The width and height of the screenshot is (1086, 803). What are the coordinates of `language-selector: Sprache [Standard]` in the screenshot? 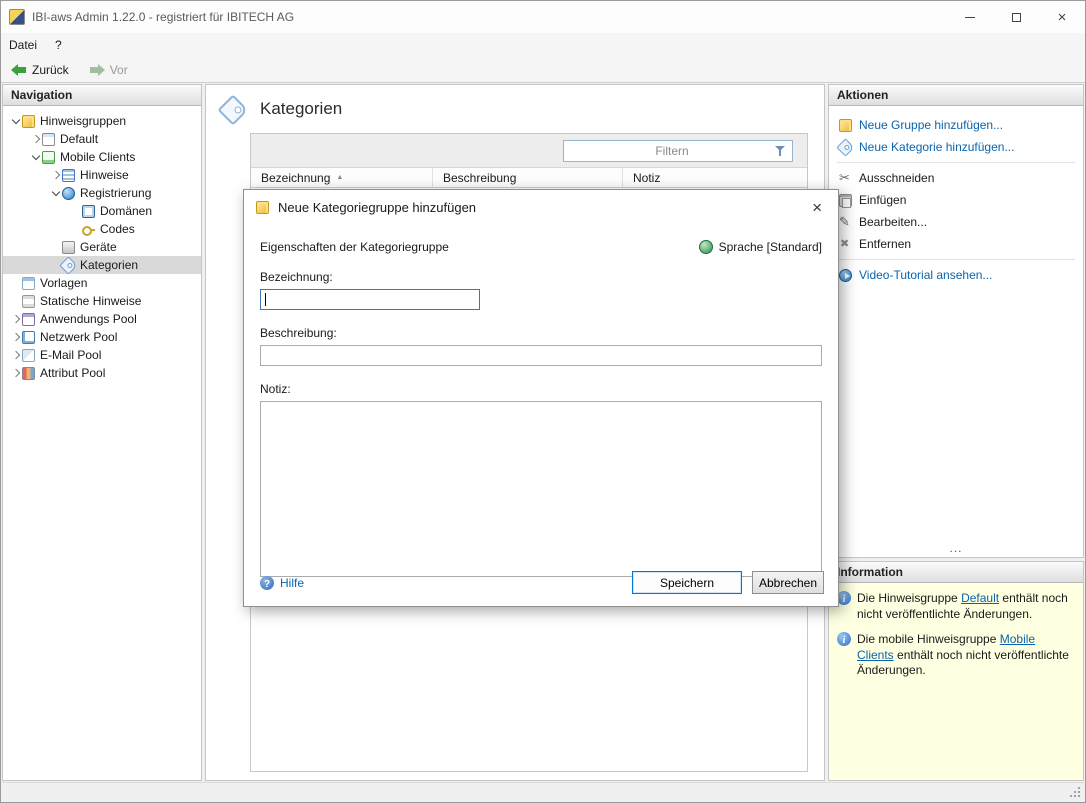 It's located at (760, 247).